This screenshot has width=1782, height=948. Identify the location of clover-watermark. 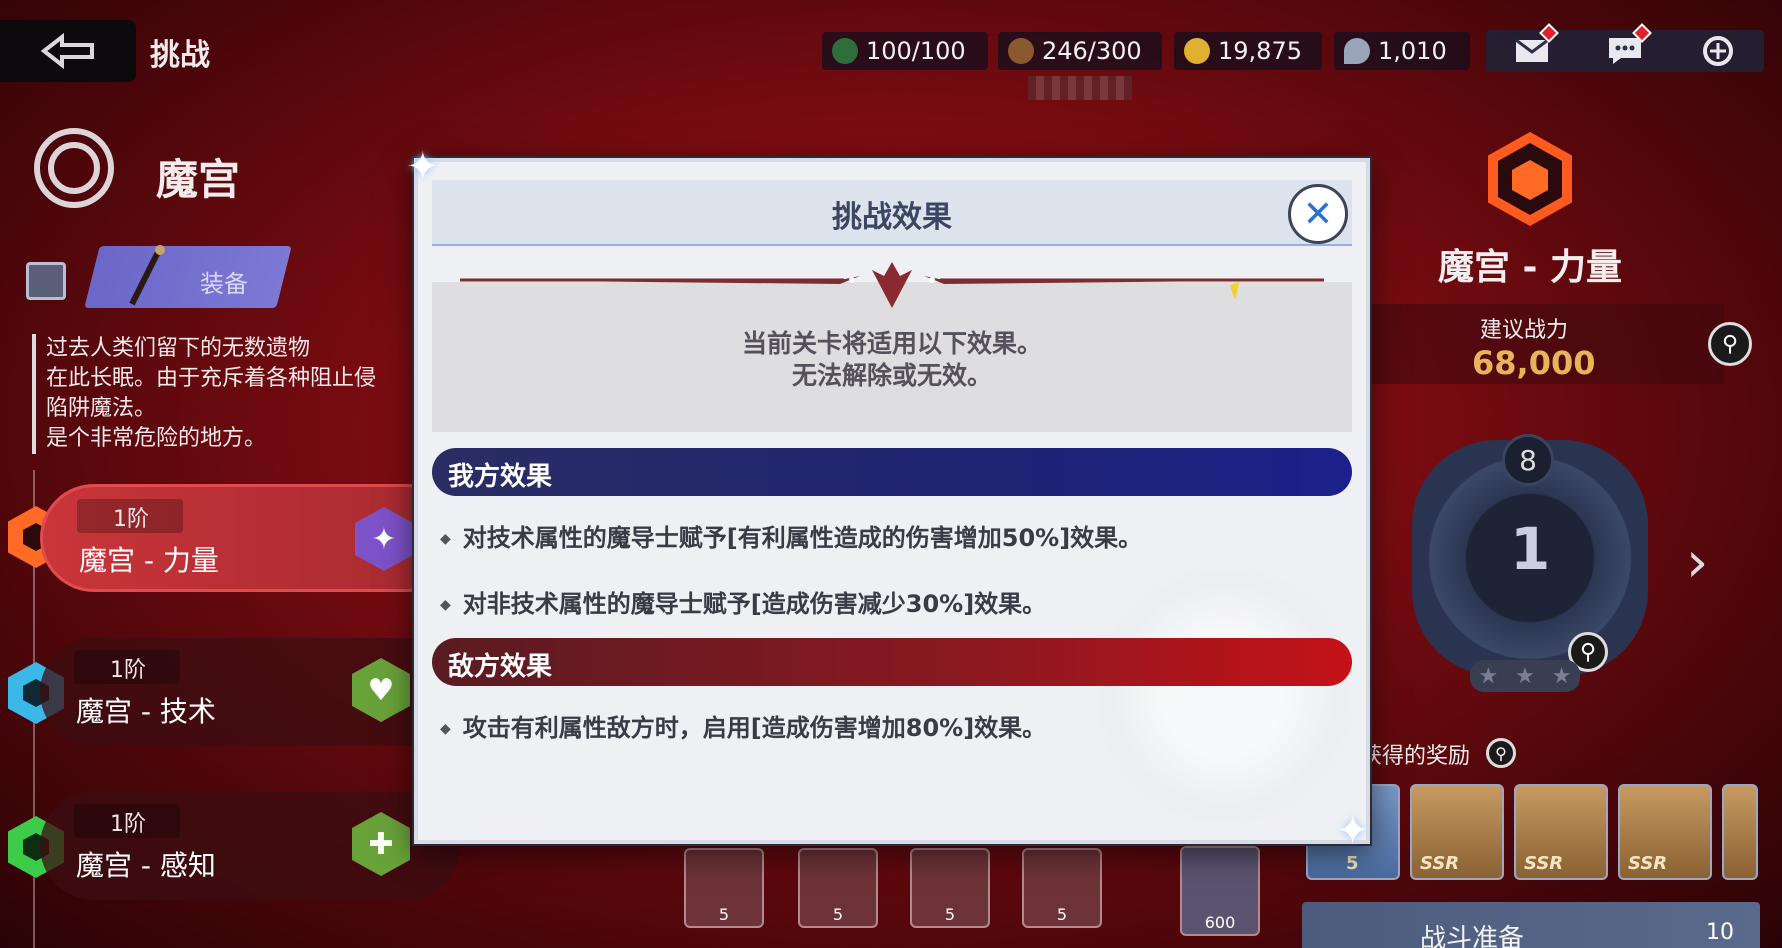
(1225, 695).